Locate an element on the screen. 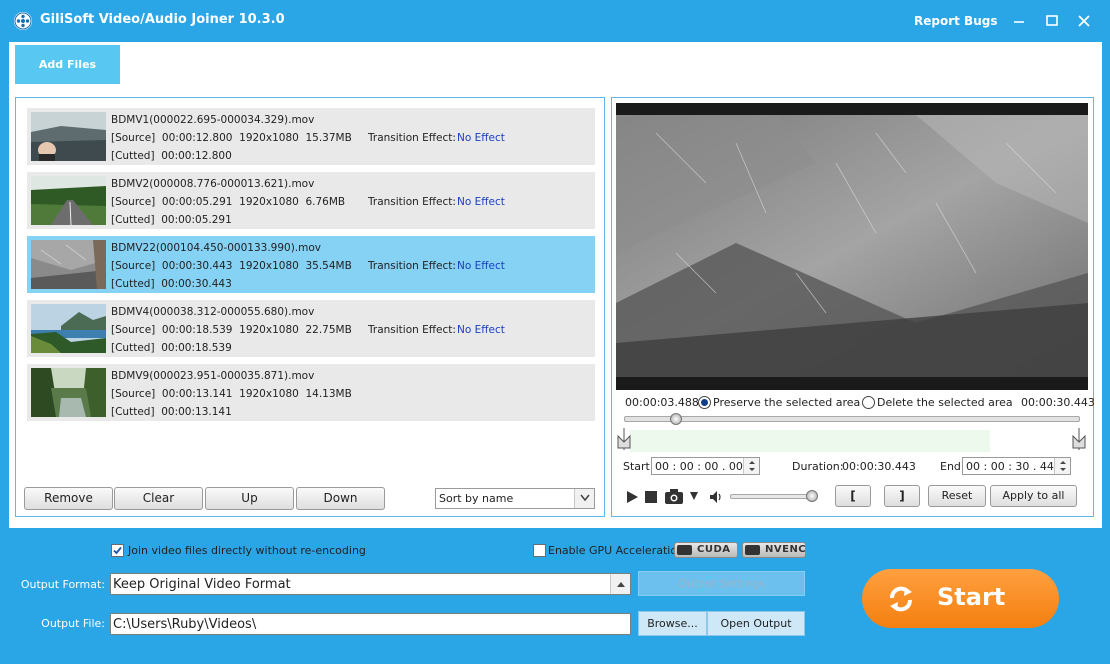  file-name: BDMV22(000104.450-000133.990).mov is located at coordinates (216, 248).